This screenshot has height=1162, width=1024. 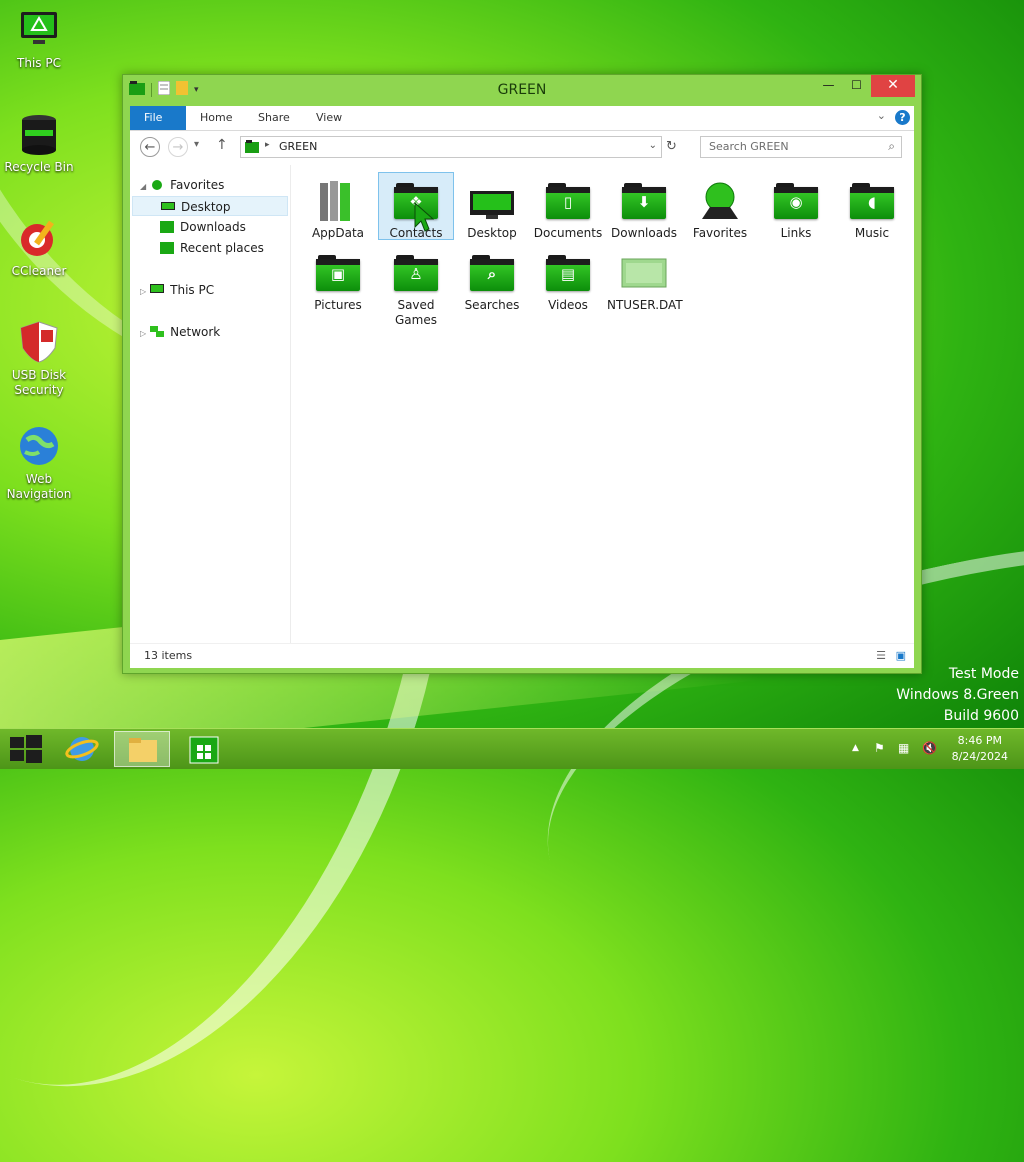 I want to click on desktop-folder-icon, so click(x=492, y=201).